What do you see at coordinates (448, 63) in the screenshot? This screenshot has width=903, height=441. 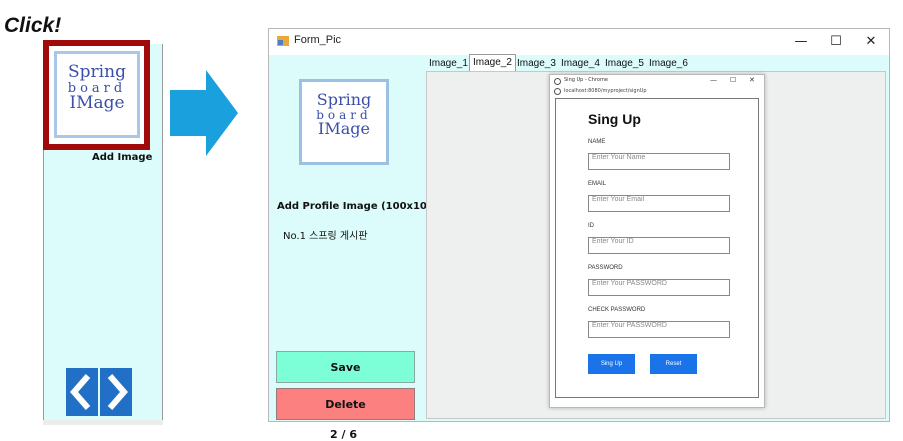 I see `tab-image-1: Image_1` at bounding box center [448, 63].